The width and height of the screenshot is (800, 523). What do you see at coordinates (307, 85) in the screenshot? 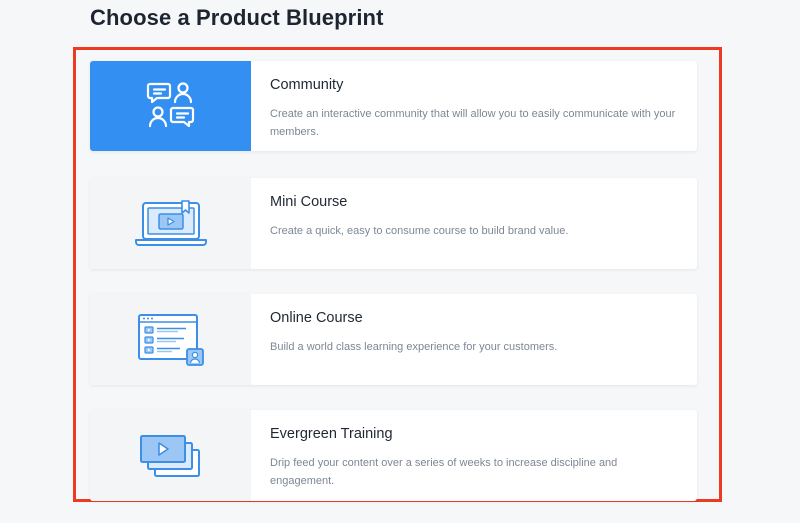
I see `card-title: Community` at bounding box center [307, 85].